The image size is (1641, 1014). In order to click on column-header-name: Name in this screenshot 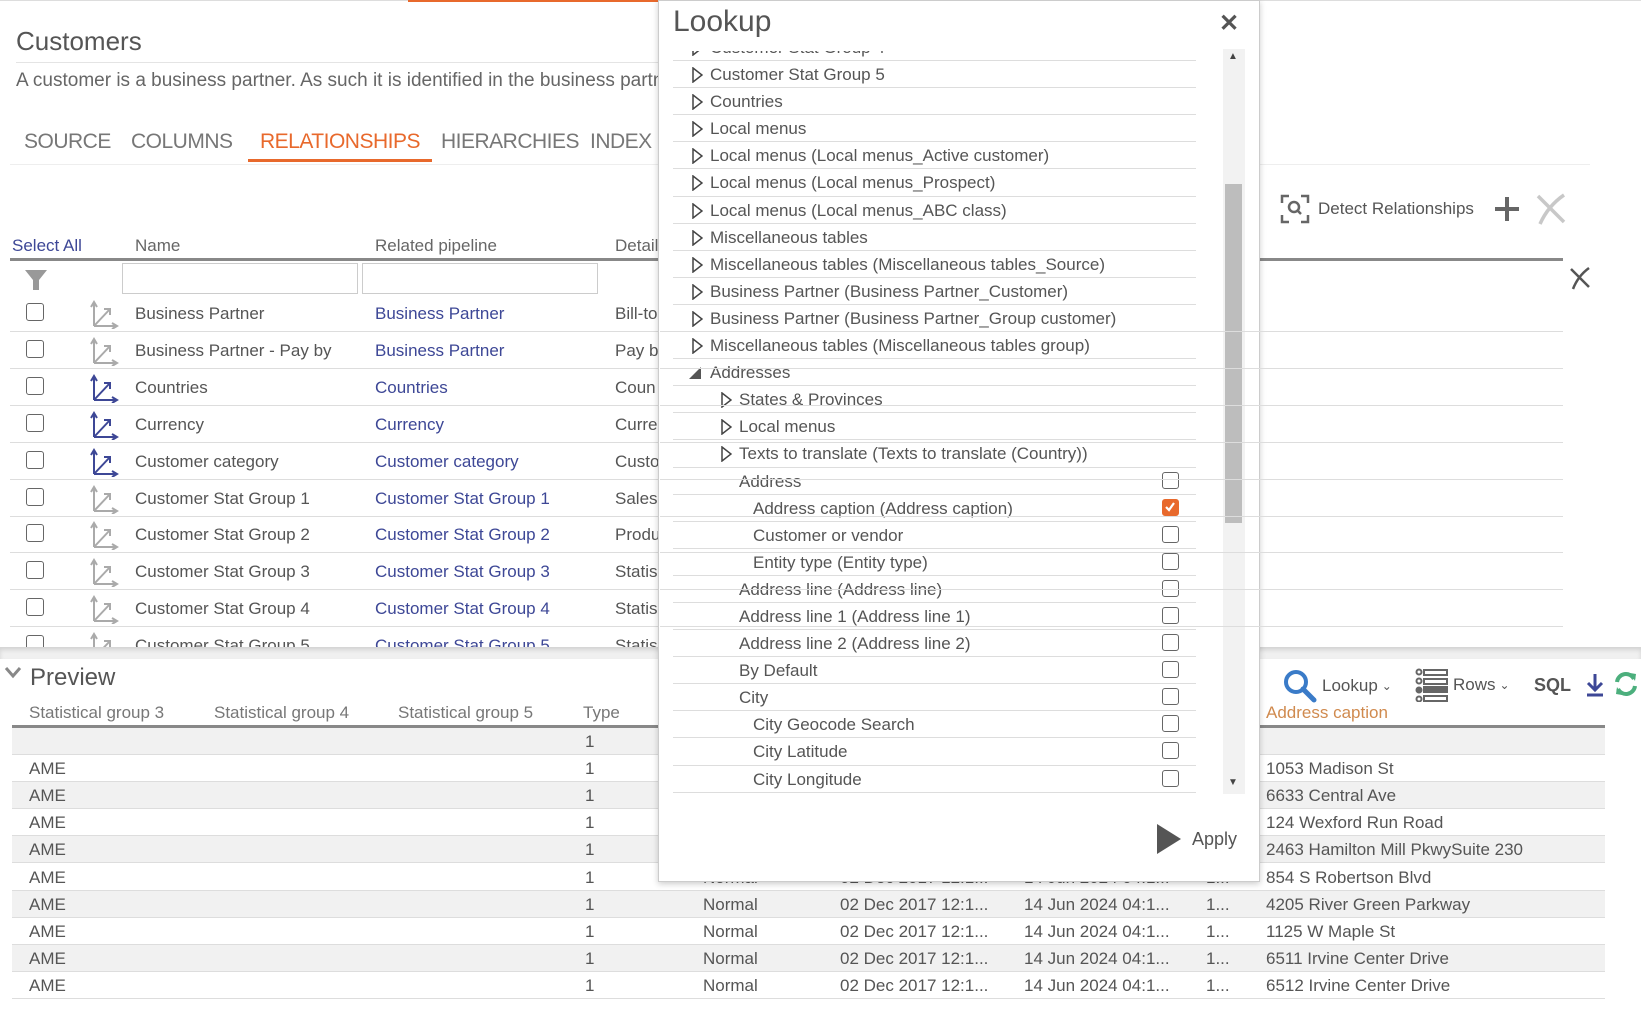, I will do `click(157, 246)`.